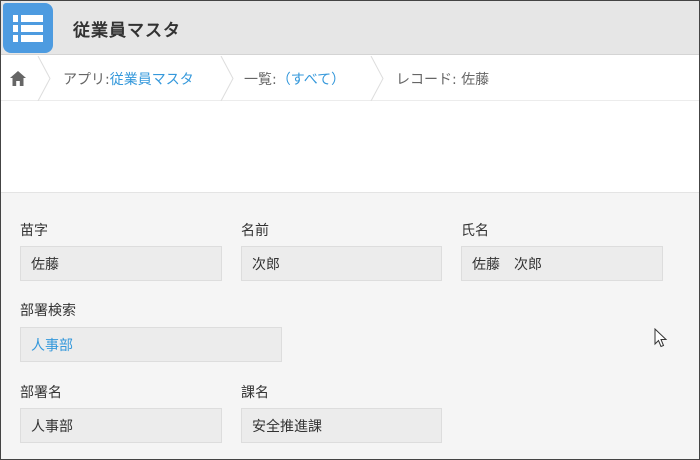 This screenshot has height=460, width=700. I want to click on breadcrumb-app: アプリ: 従業員マスタ, so click(128, 78).